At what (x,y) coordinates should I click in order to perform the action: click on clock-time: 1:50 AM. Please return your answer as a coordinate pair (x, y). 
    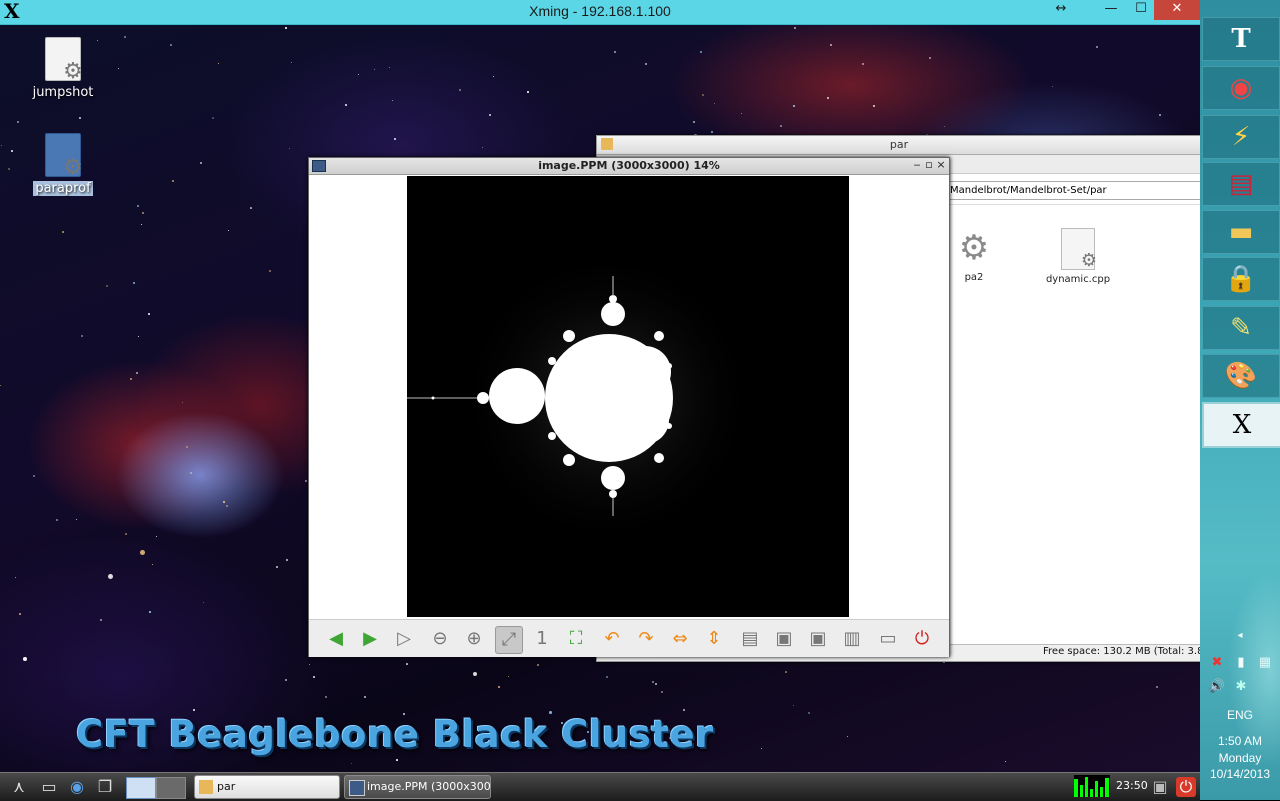
    Looking at the image, I should click on (1240, 741).